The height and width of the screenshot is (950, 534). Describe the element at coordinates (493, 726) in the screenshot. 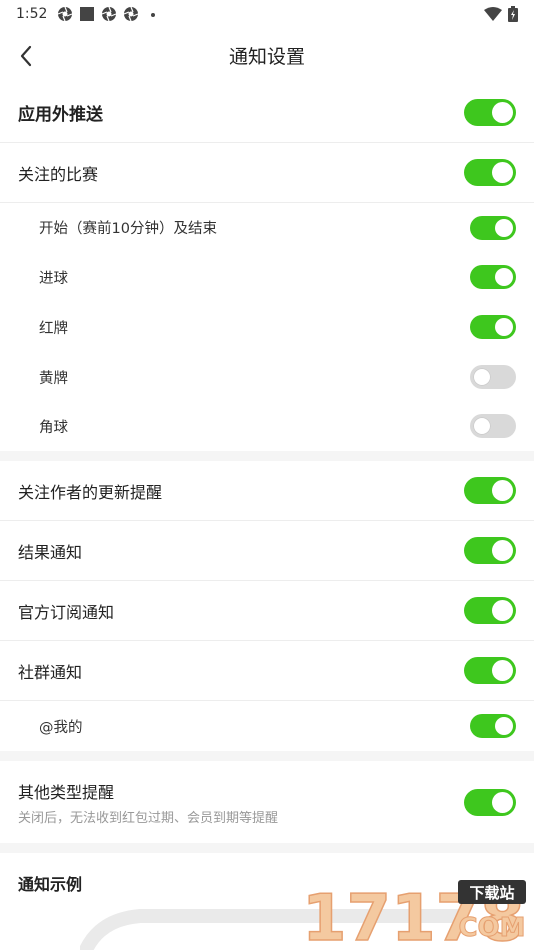

I see `toggle-mention` at that location.